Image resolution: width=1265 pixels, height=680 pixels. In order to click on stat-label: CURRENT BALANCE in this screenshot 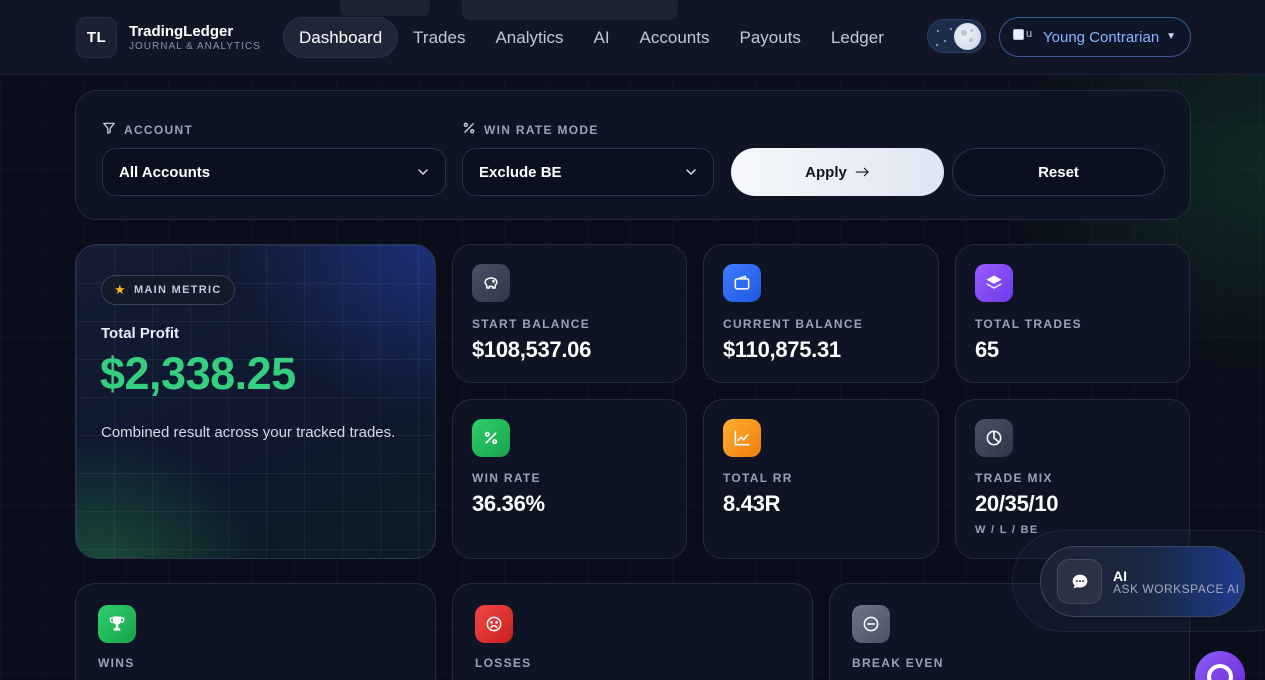, I will do `click(793, 324)`.